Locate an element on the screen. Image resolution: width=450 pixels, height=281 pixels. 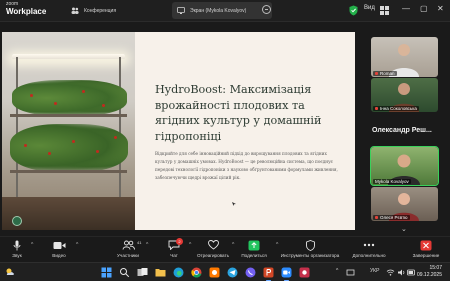
participant-name: Інна Соколовська is located at coordinates (396, 108).